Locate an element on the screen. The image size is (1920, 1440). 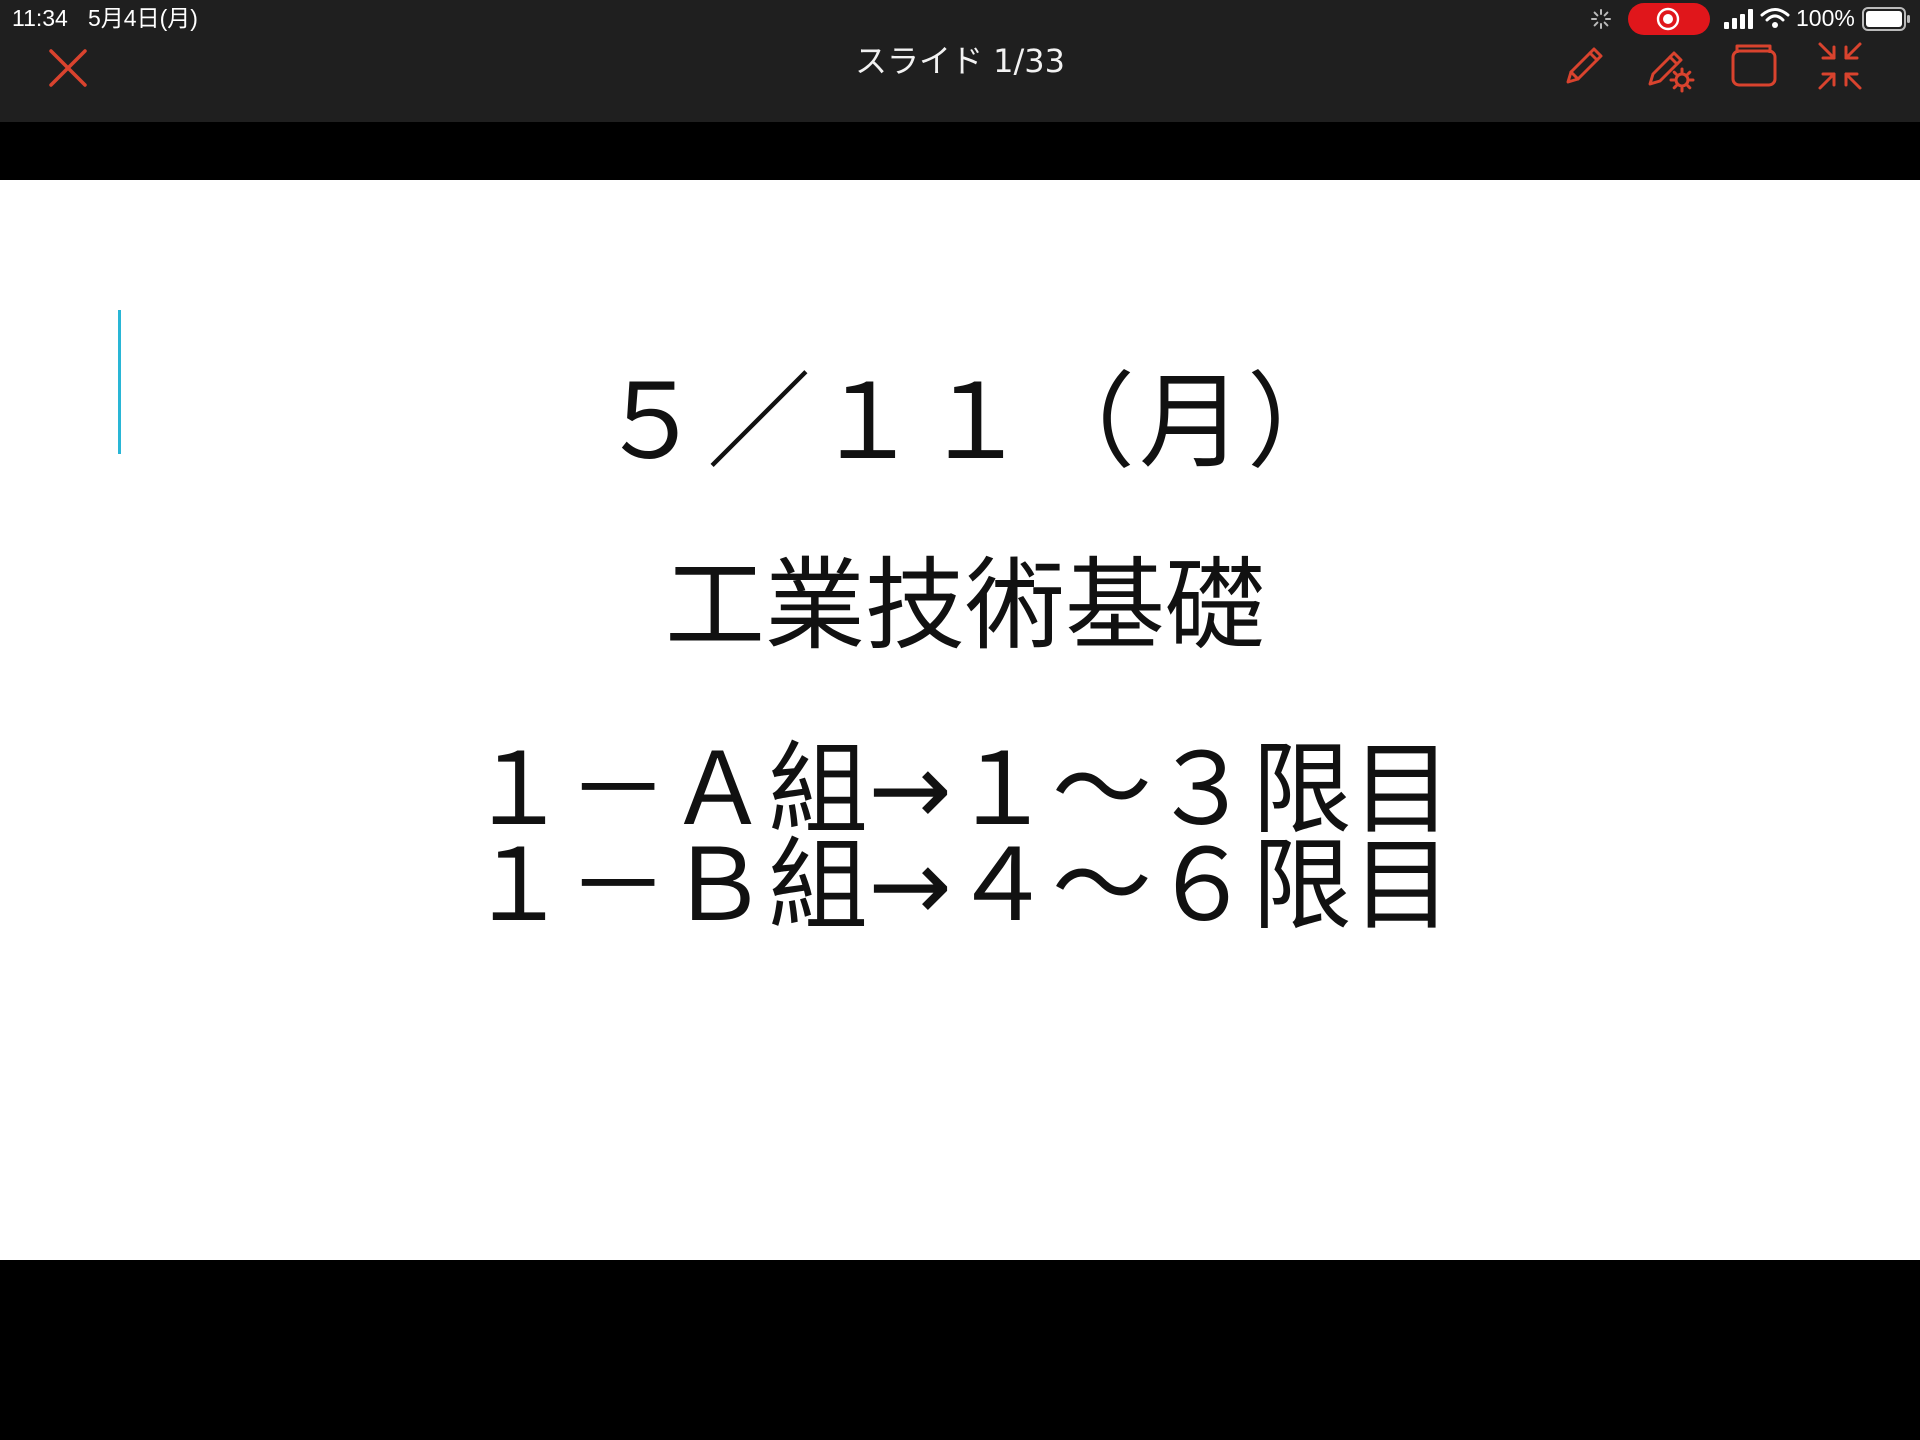
screen-recording-indicator is located at coordinates (1669, 19).